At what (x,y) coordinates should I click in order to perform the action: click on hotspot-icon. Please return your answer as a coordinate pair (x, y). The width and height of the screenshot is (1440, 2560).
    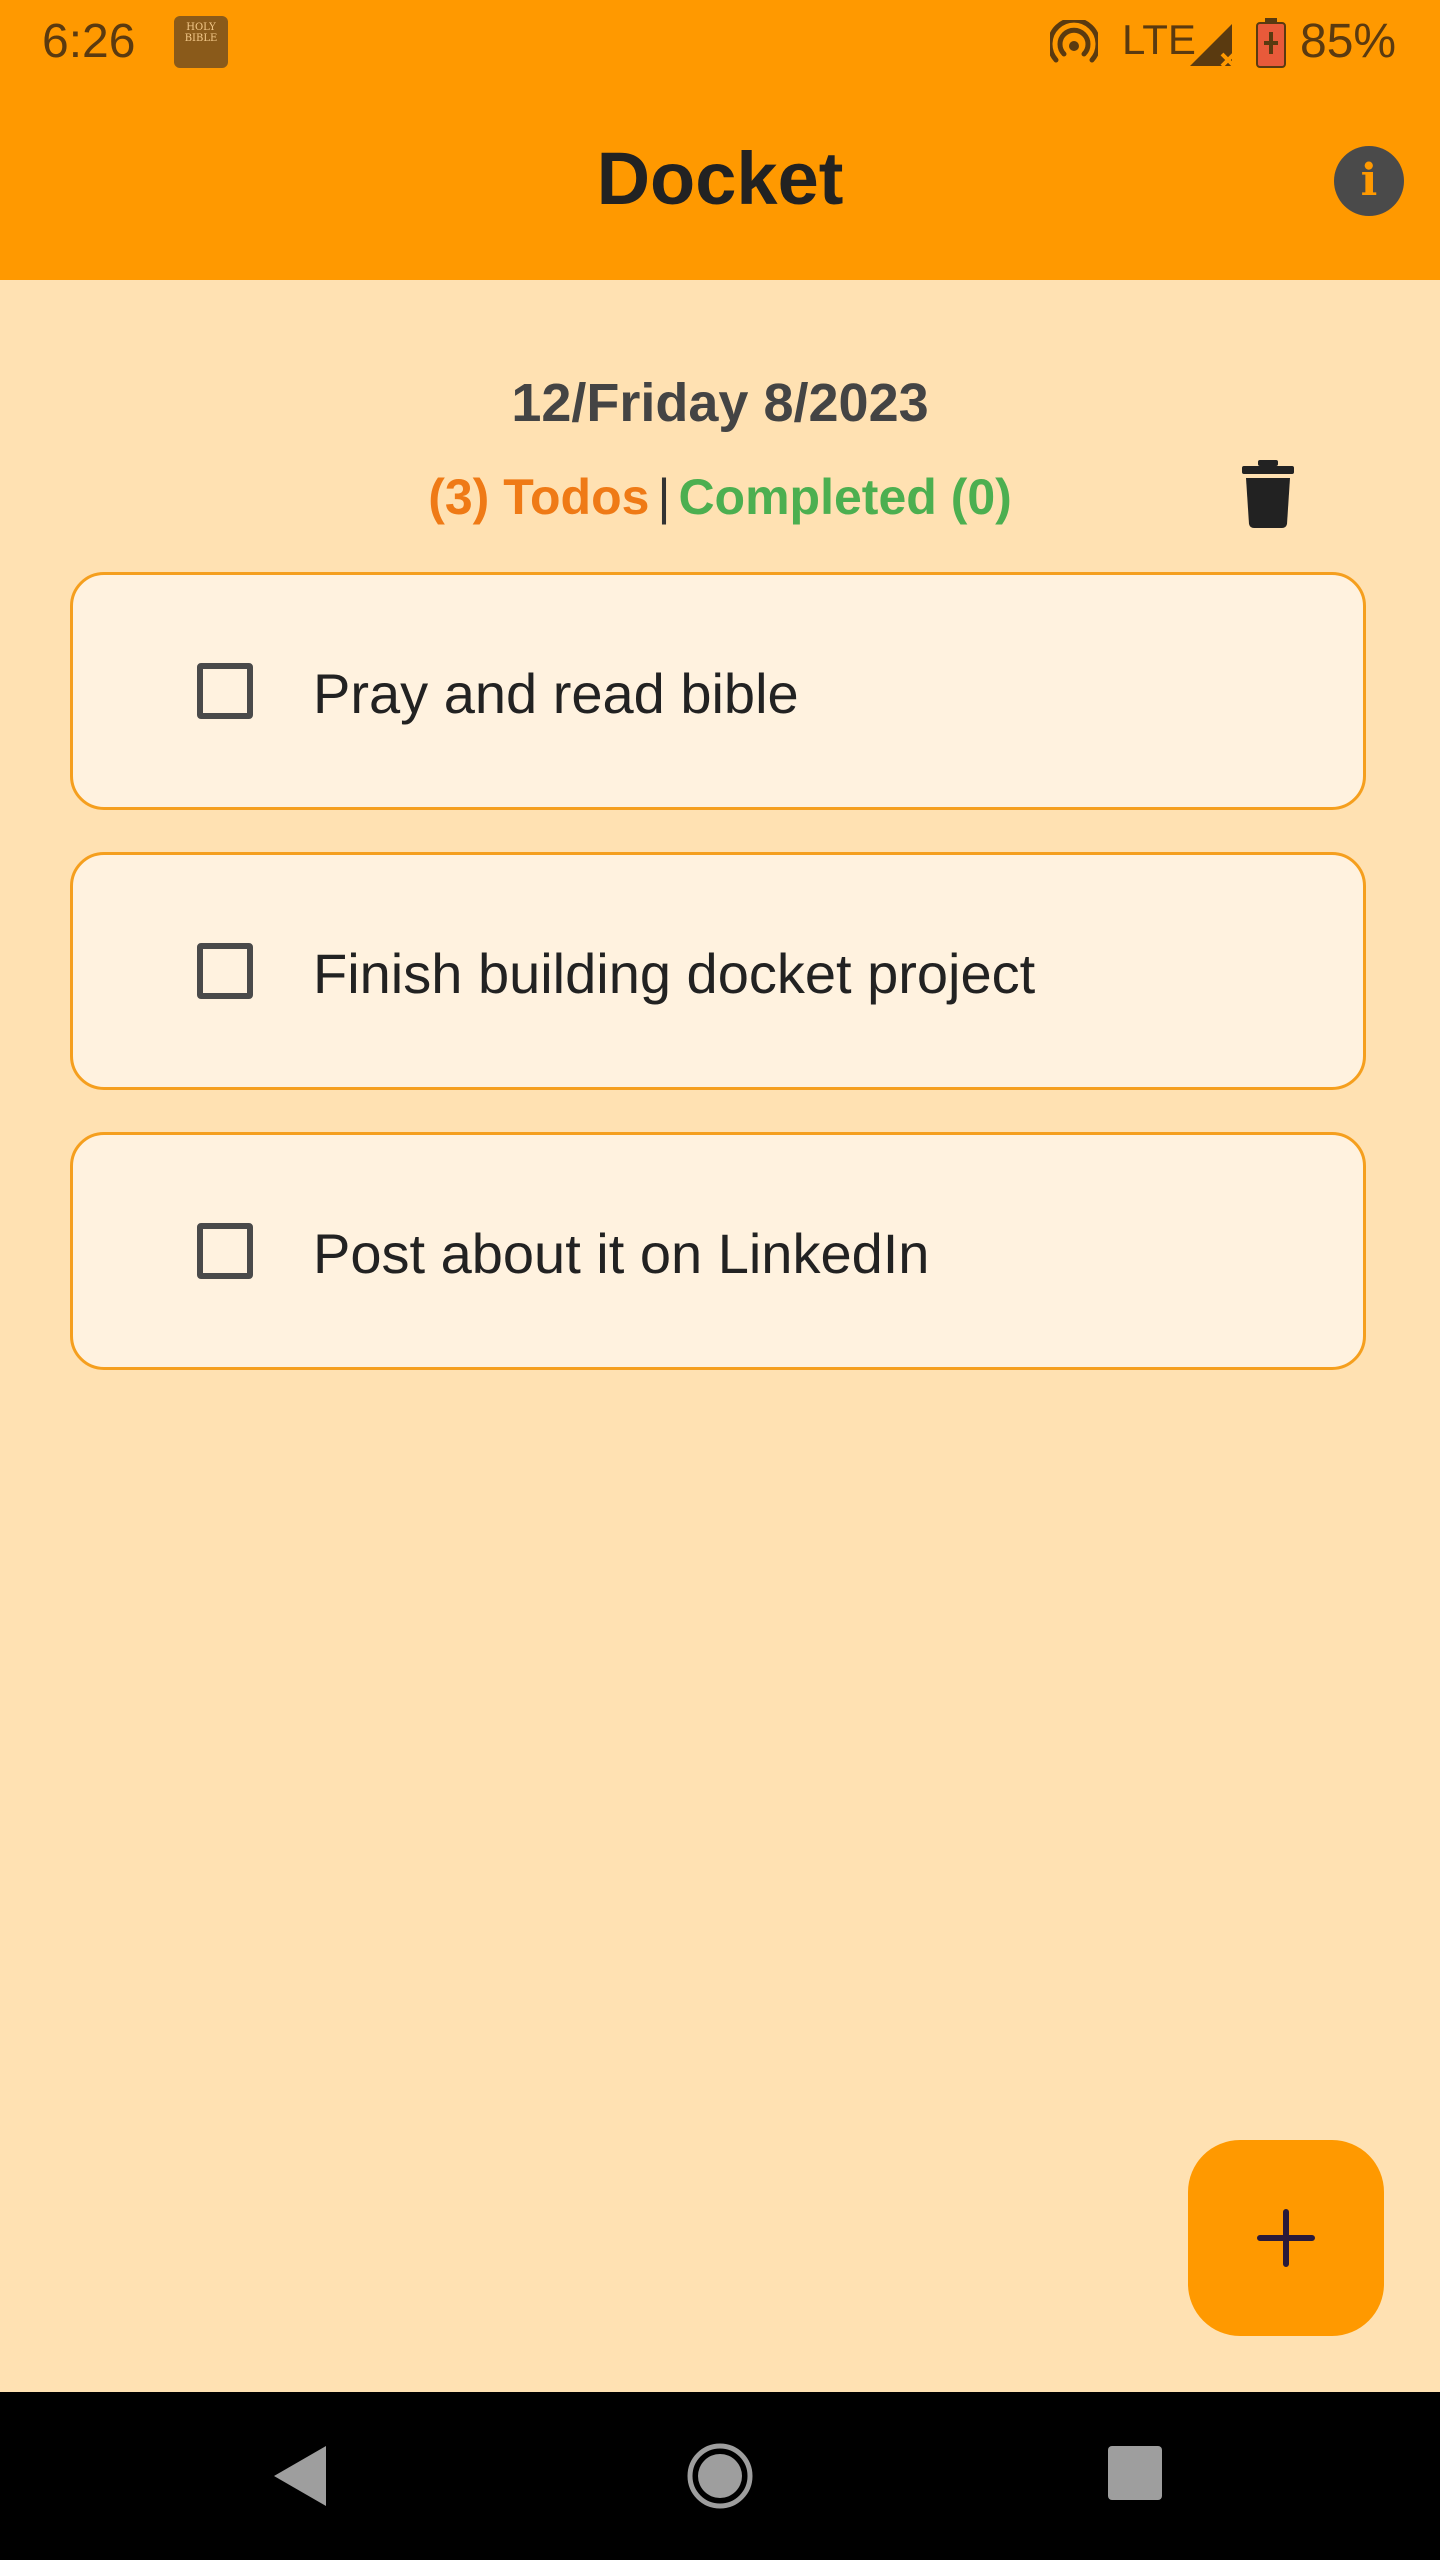
    Looking at the image, I should click on (1074, 41).